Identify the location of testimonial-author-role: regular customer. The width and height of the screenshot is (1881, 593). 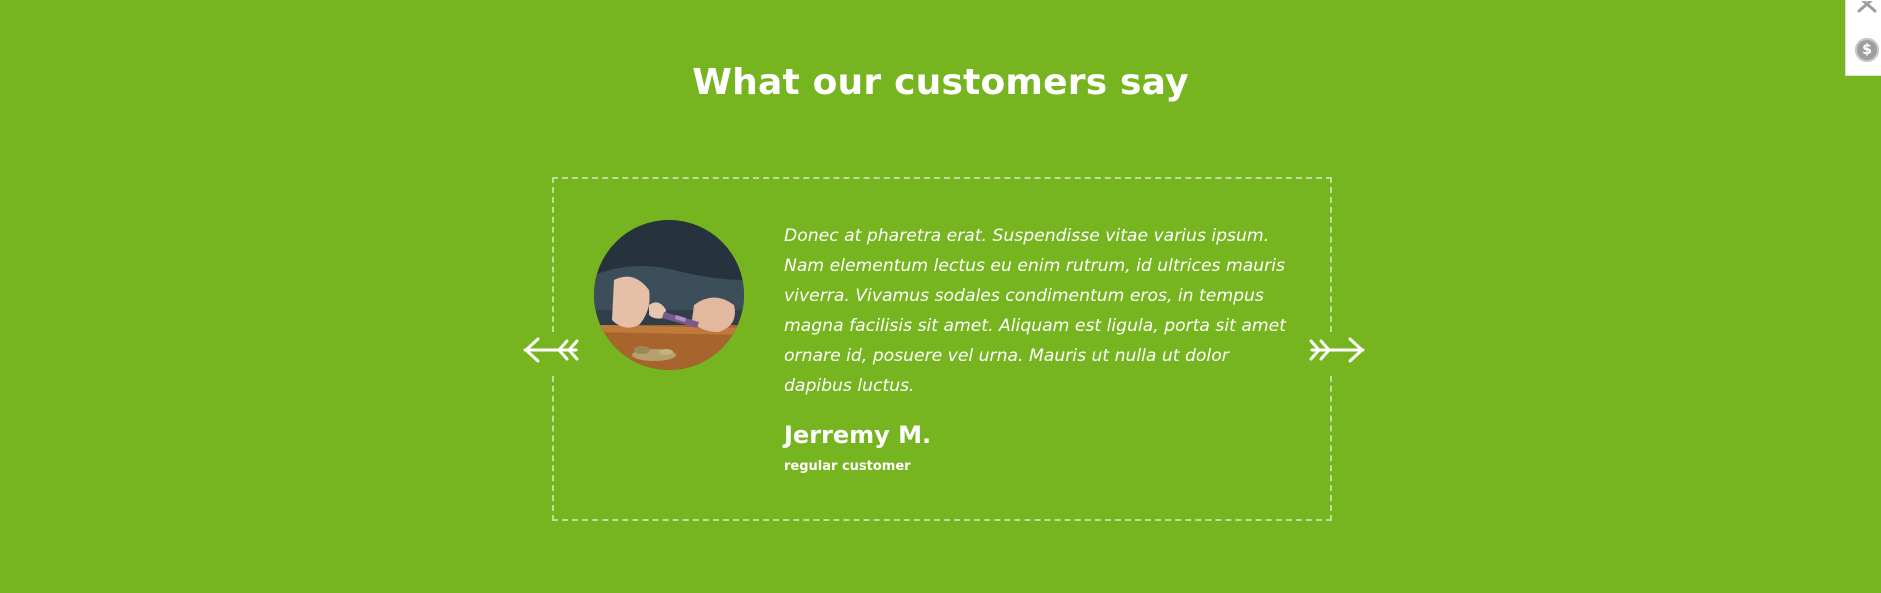
(847, 466).